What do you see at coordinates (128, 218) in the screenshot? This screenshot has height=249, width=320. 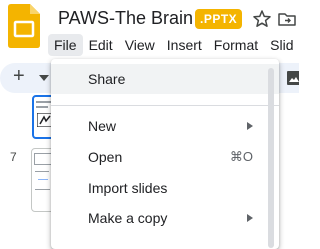 I see `menu-item-label: Make a copy` at bounding box center [128, 218].